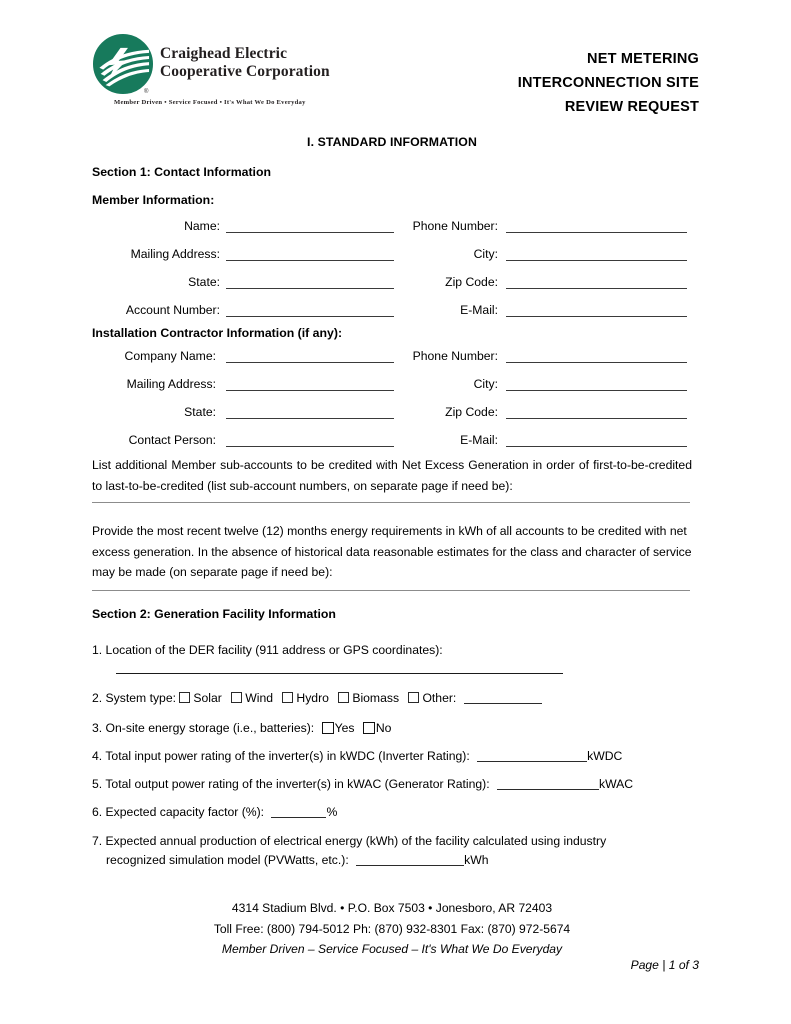 This screenshot has height=1024, width=791. What do you see at coordinates (123, 64) in the screenshot?
I see `craighead-electric-circle-logo-icon` at bounding box center [123, 64].